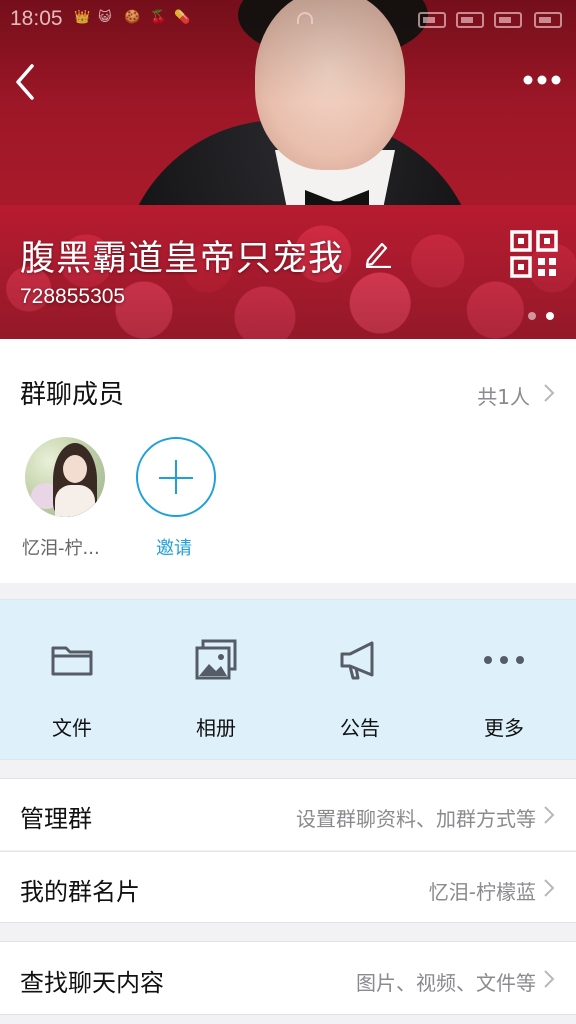  Describe the element at coordinates (508, 20) in the screenshot. I see `wifi-icon` at that location.